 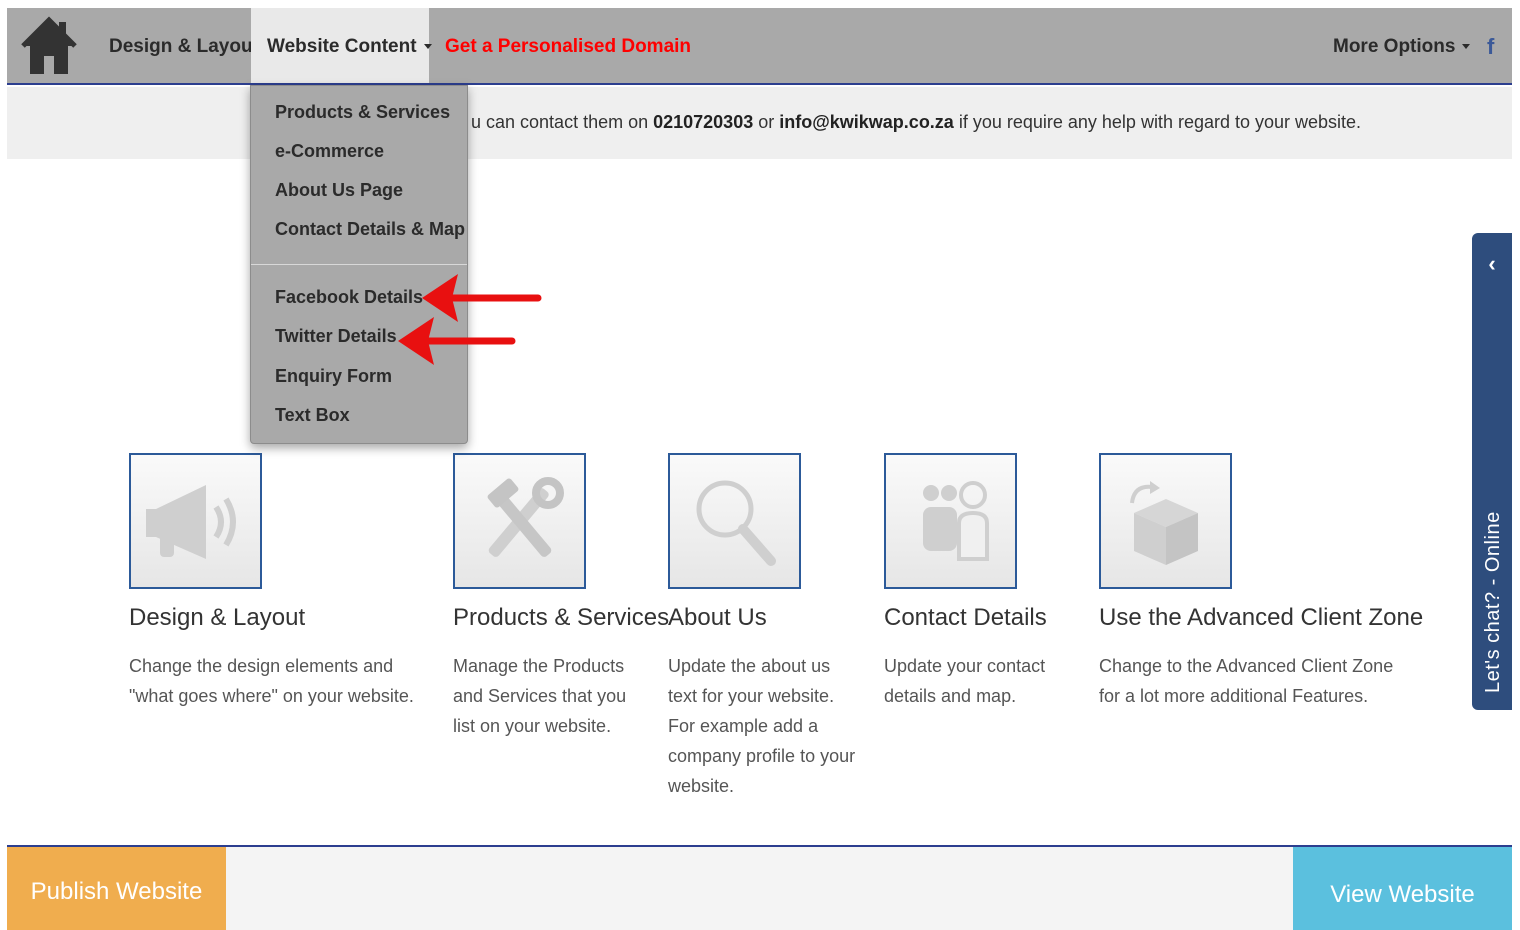 What do you see at coordinates (116, 888) in the screenshot?
I see `publish-website-button: Publish Website` at bounding box center [116, 888].